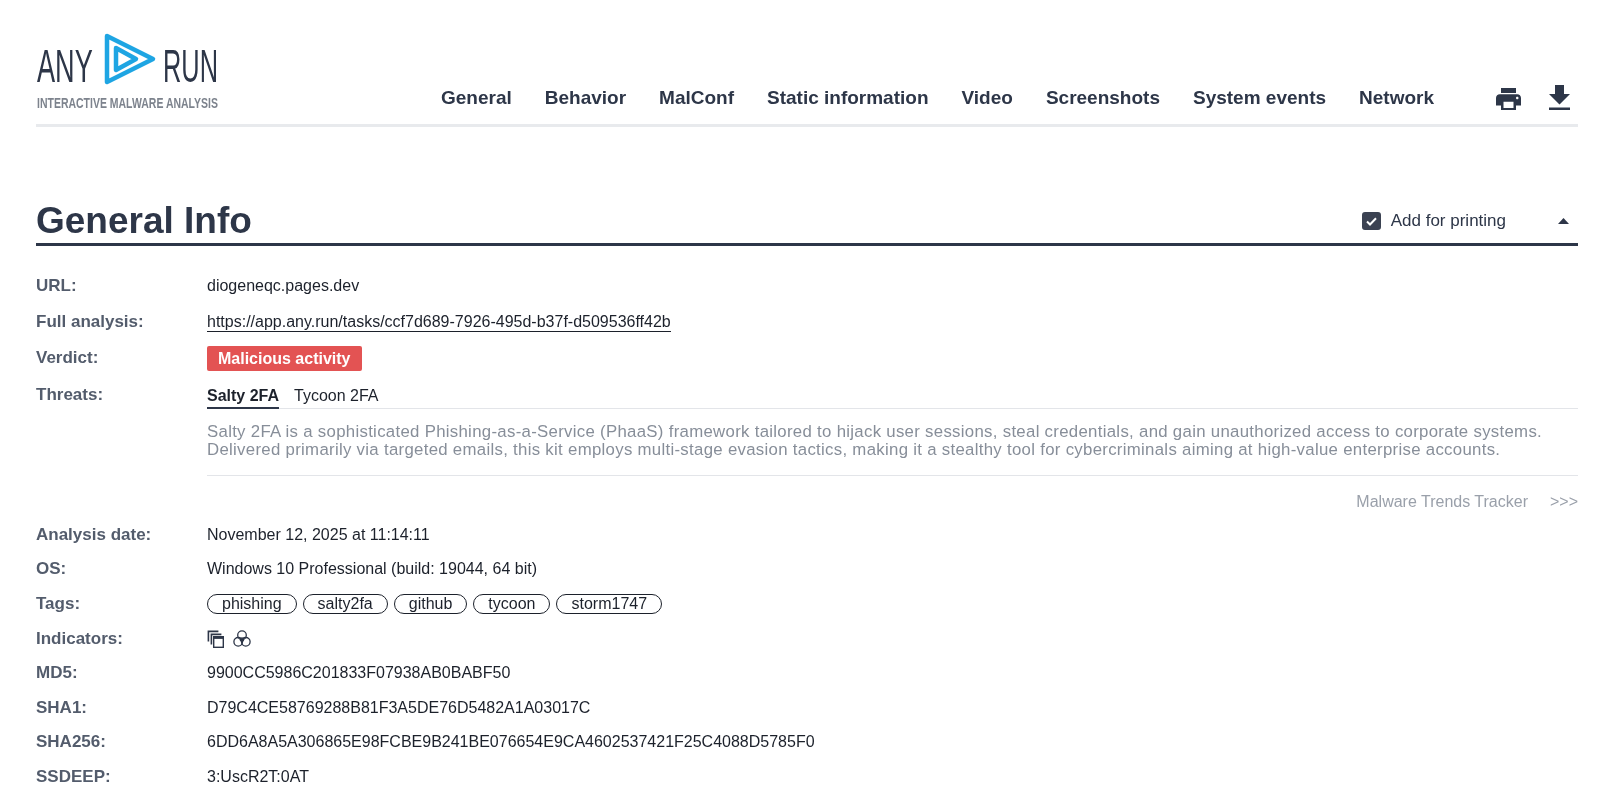  I want to click on checkmark-icon, so click(1371, 221).